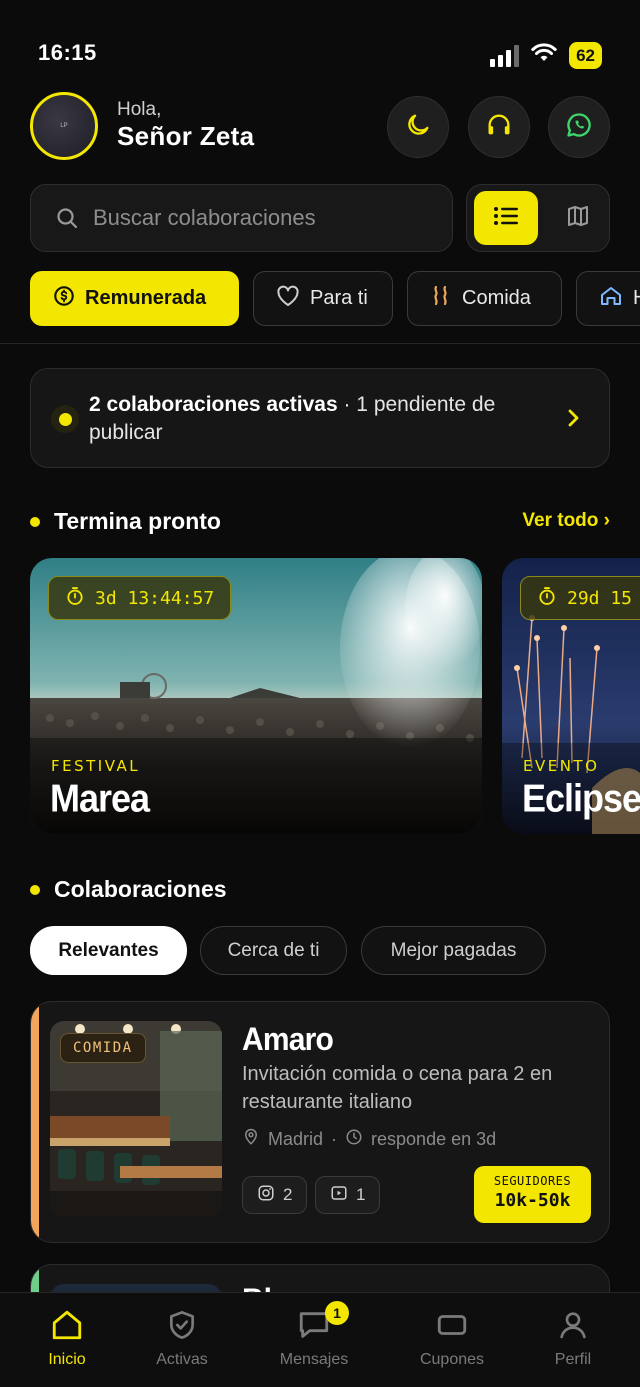  I want to click on chip-label: Para ti, so click(339, 298).